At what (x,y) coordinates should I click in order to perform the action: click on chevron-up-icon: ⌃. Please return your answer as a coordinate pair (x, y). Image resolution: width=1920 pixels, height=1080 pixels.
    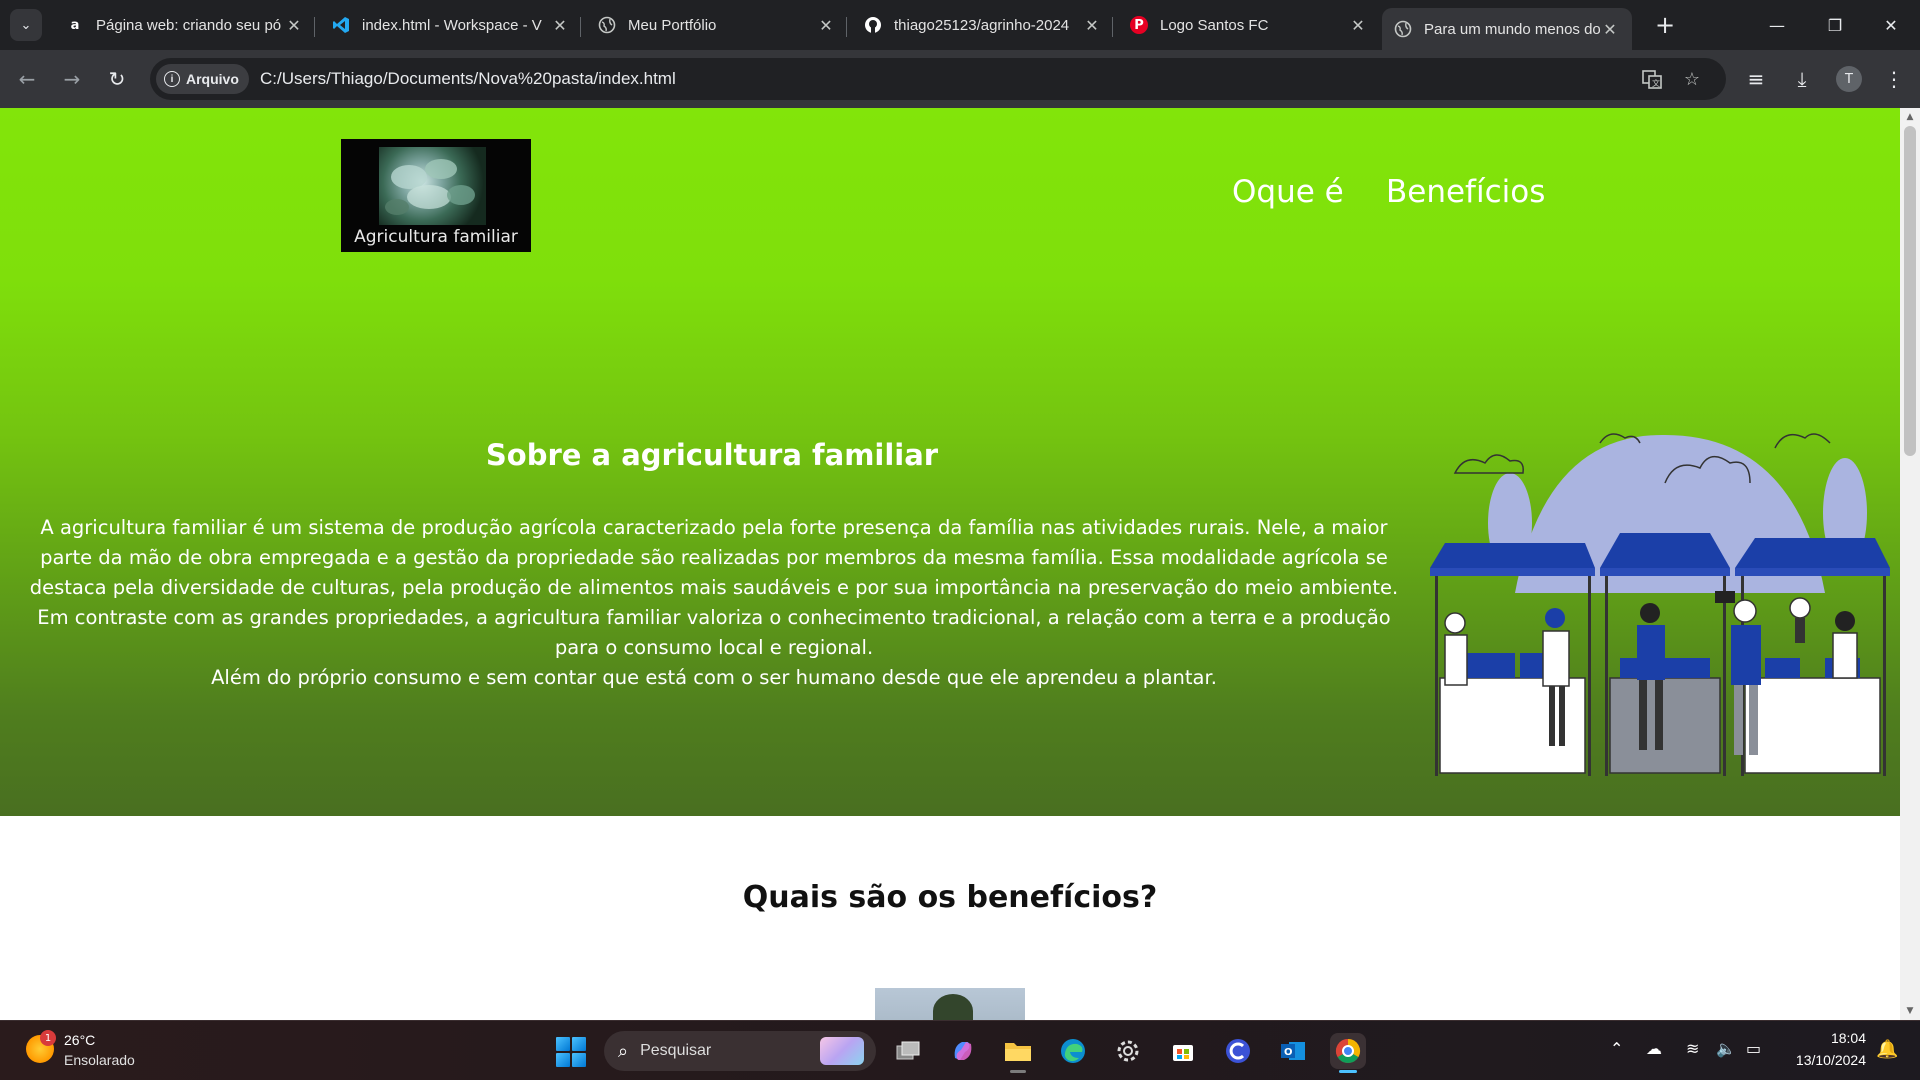
    Looking at the image, I should click on (1616, 1048).